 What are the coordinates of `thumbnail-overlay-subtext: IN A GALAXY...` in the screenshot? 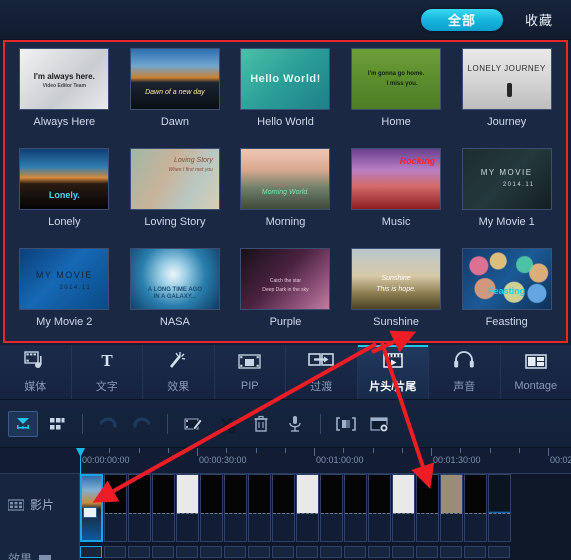 It's located at (175, 296).